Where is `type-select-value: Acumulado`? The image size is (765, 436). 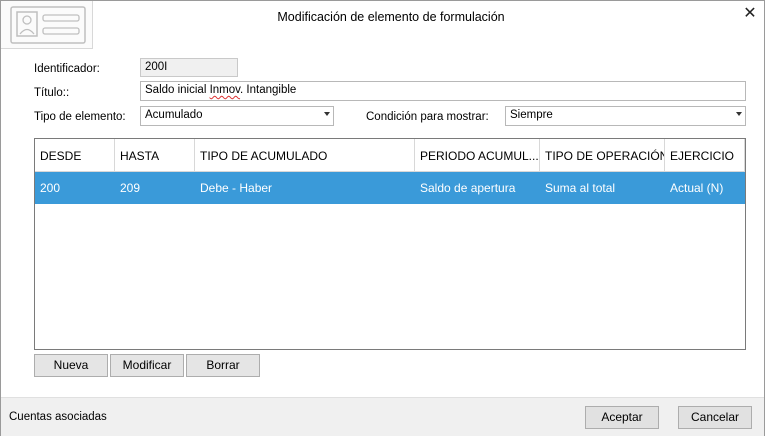
type-select-value: Acumulado is located at coordinates (174, 115).